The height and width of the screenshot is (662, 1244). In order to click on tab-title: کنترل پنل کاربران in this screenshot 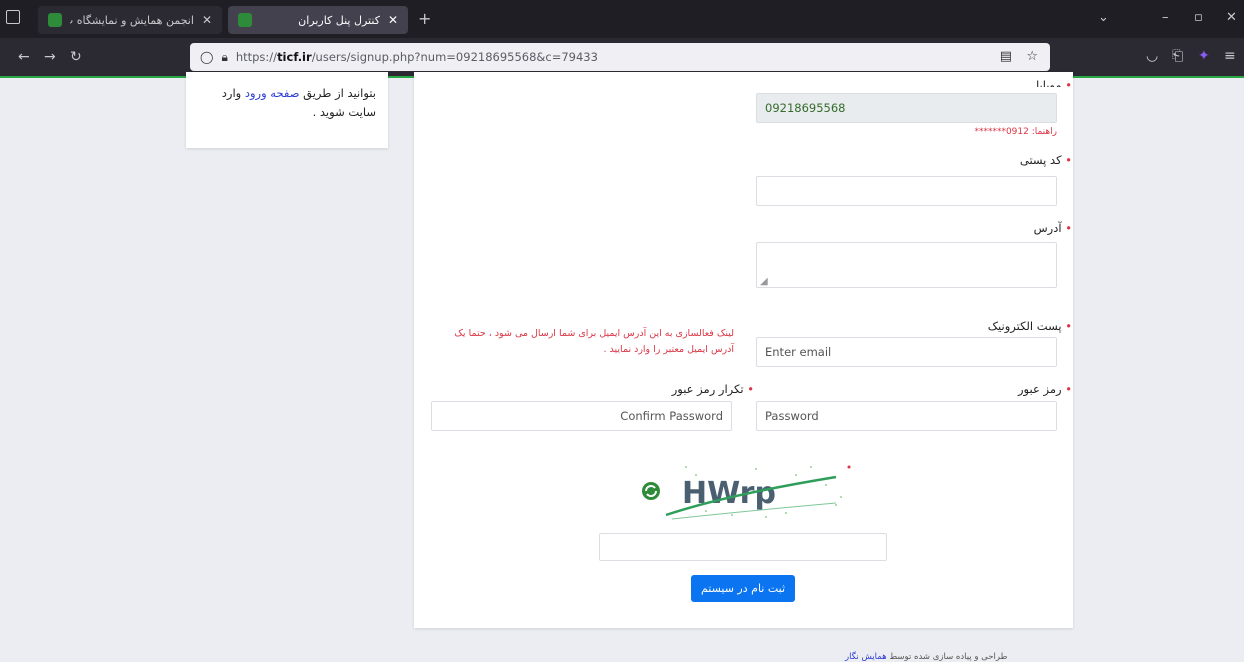, I will do `click(339, 20)`.